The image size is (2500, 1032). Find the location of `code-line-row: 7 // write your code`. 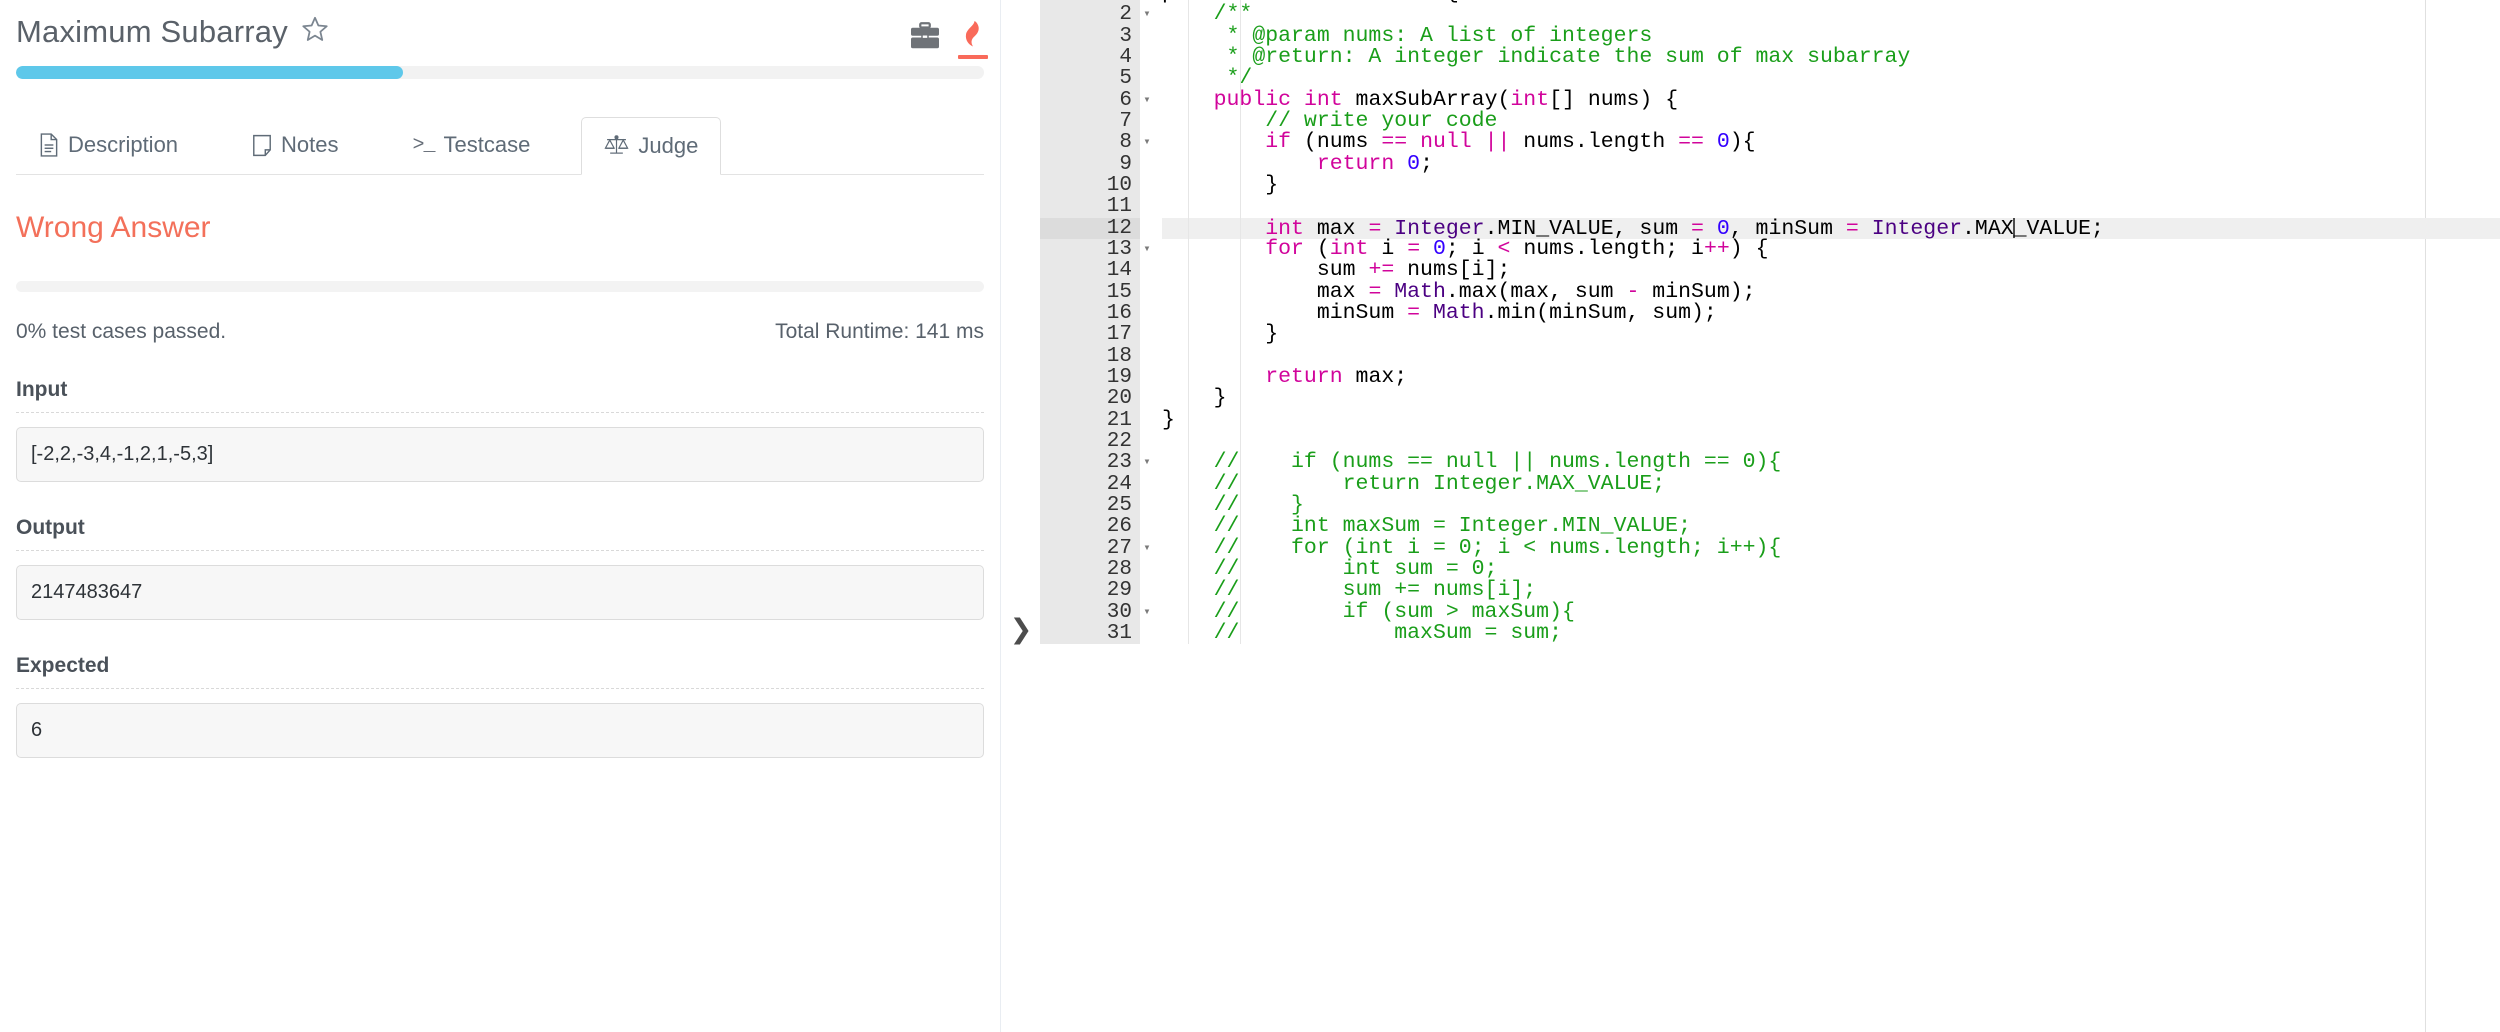

code-line-row: 7 // write your code is located at coordinates (1770, 121).